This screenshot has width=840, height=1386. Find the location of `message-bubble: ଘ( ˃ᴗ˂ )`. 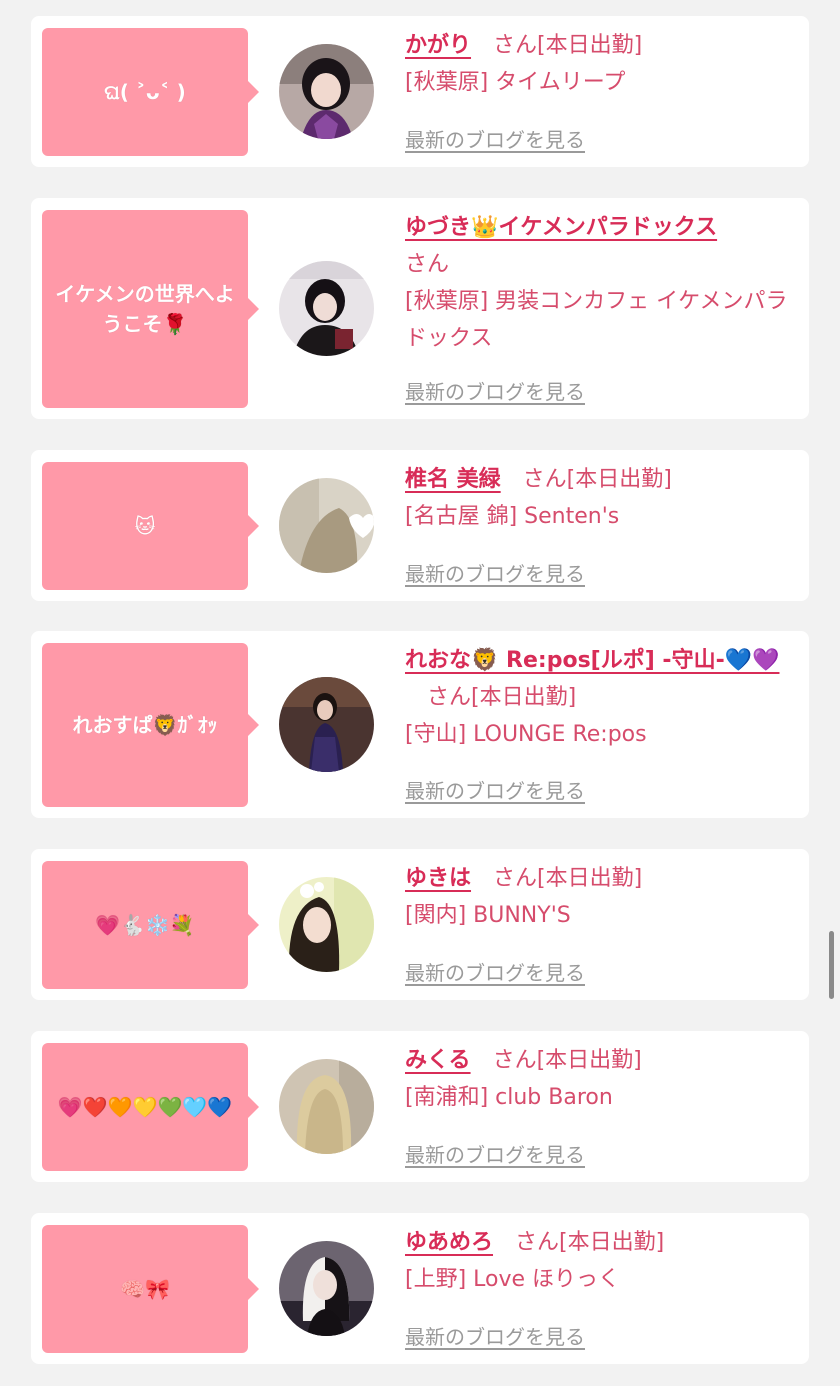

message-bubble: ଘ( ˃ᴗ˂ ) is located at coordinates (150, 92).